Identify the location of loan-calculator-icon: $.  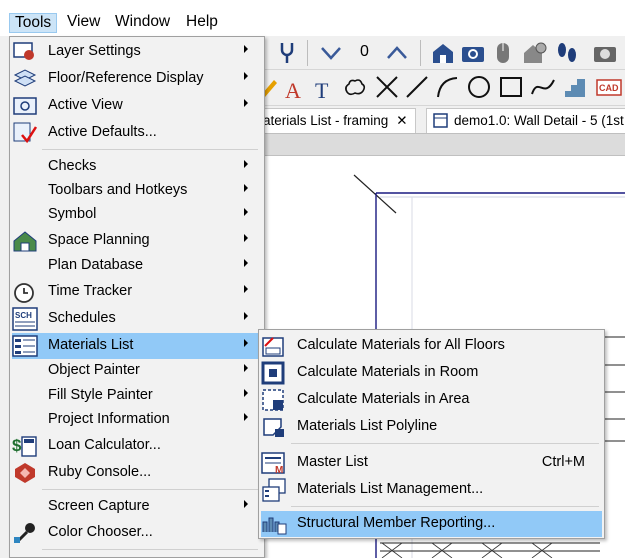
(24, 446).